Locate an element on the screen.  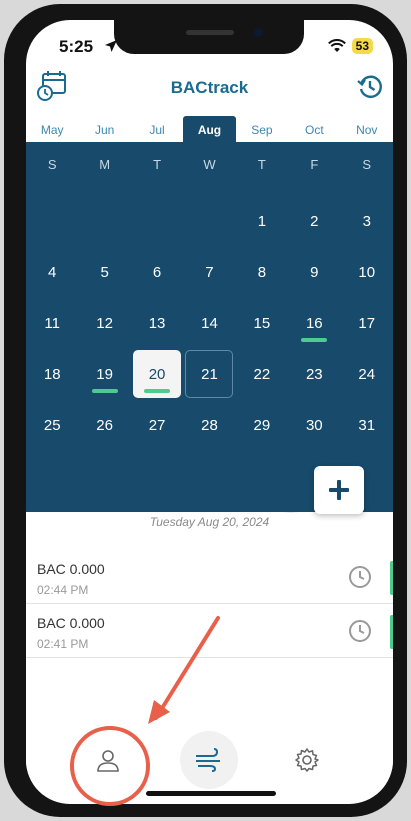
wifi-icon is located at coordinates (336, 45).